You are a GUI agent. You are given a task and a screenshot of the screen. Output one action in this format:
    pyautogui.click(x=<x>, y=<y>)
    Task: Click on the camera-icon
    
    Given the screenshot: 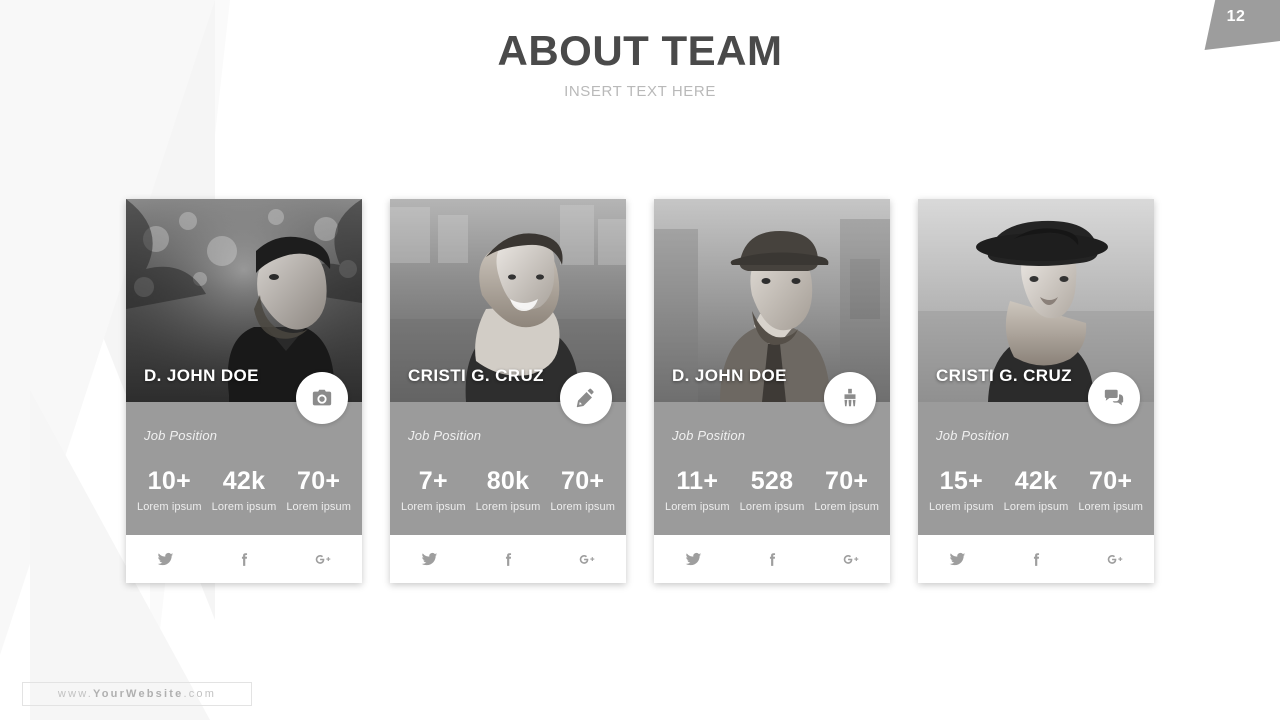 What is the action you would take?
    pyautogui.click(x=322, y=397)
    